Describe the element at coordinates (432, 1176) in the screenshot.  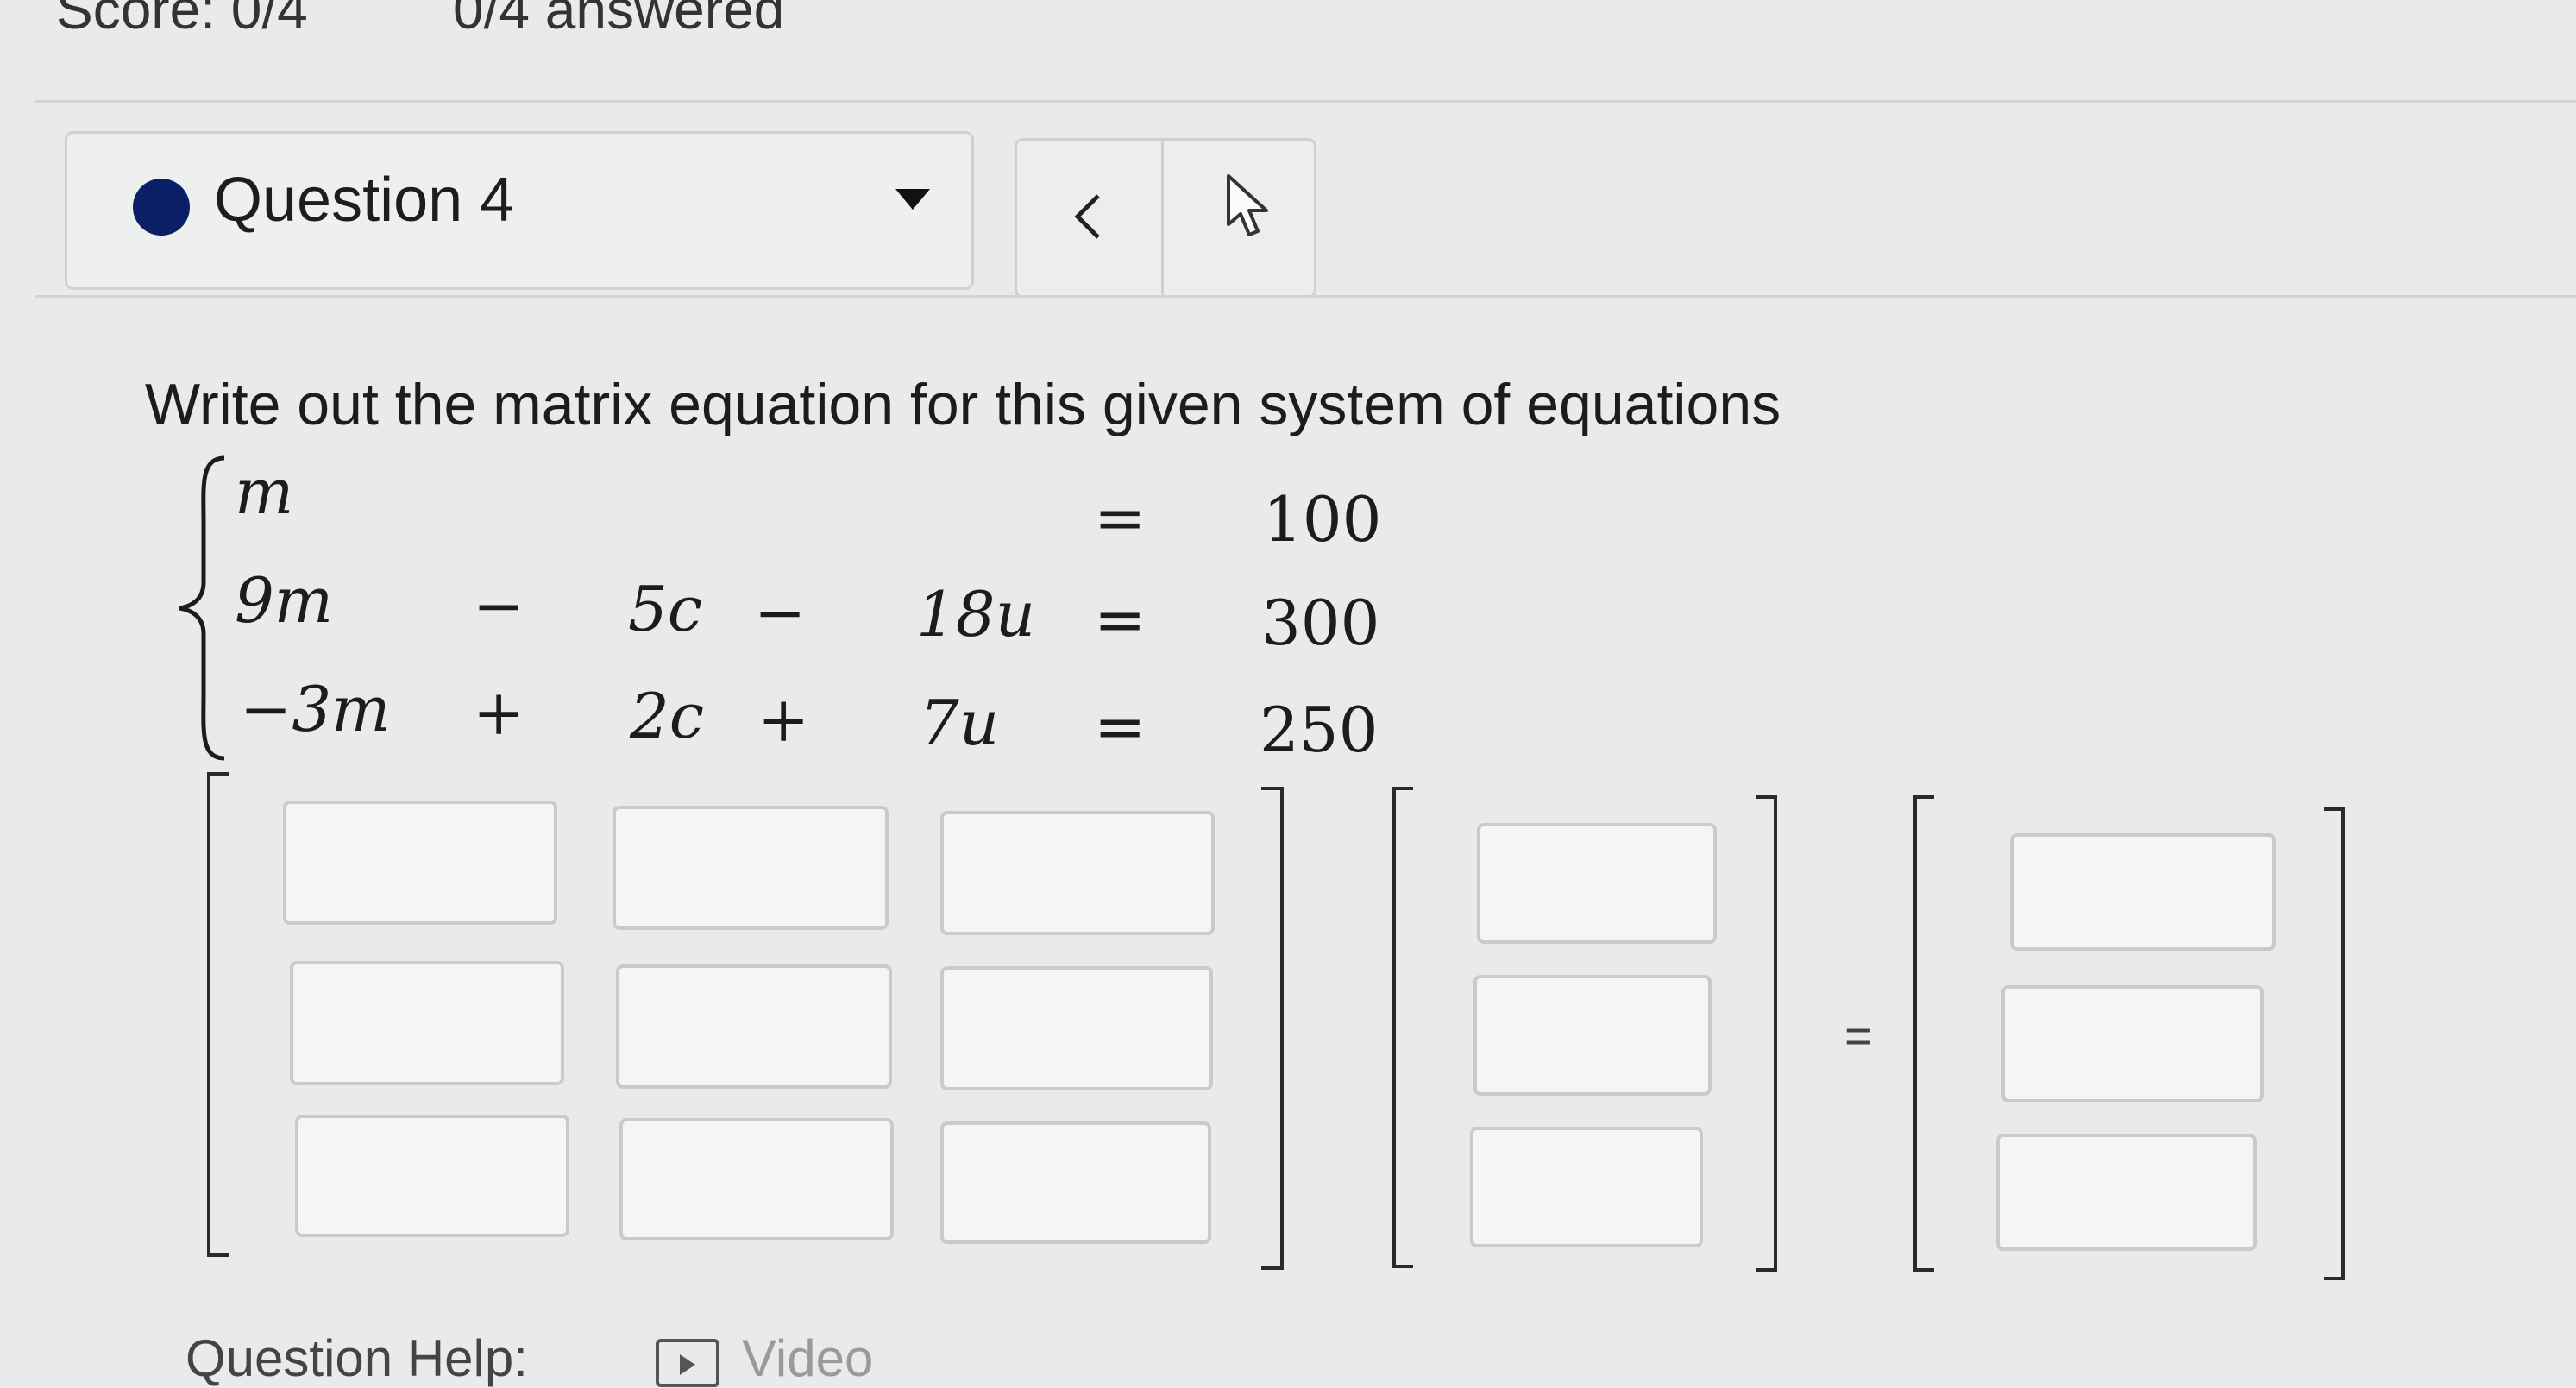
I see `coefficient-input-r3c1` at that location.